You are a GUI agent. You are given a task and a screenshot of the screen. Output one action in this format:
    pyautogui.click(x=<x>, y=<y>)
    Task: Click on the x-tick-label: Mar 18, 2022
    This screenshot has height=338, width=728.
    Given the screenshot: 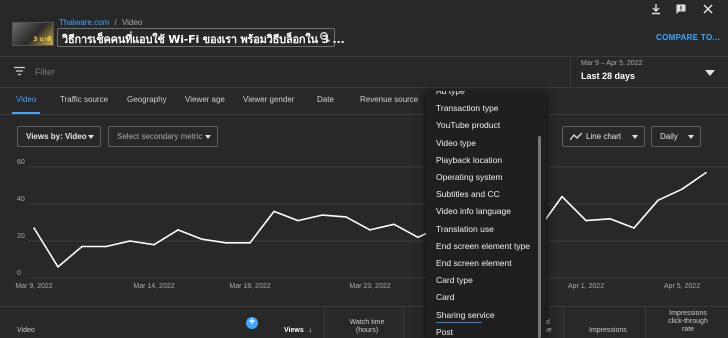 What is the action you would take?
    pyautogui.click(x=249, y=286)
    